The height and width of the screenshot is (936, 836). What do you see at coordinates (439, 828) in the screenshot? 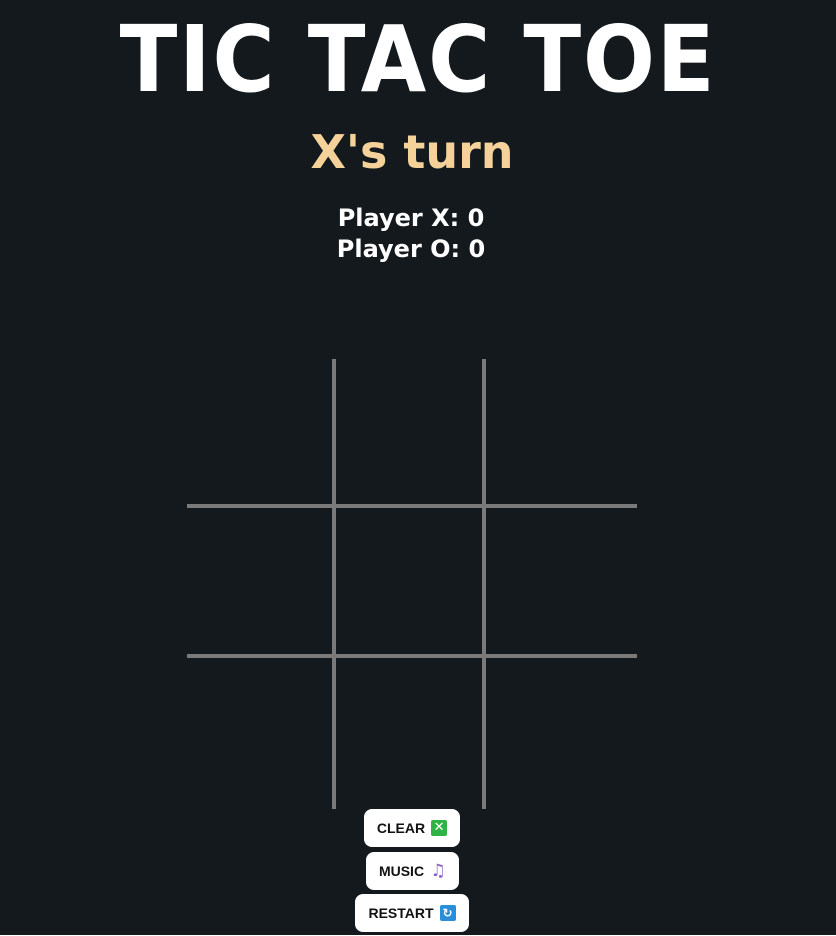
I see `cross-mark-icon: ✕` at bounding box center [439, 828].